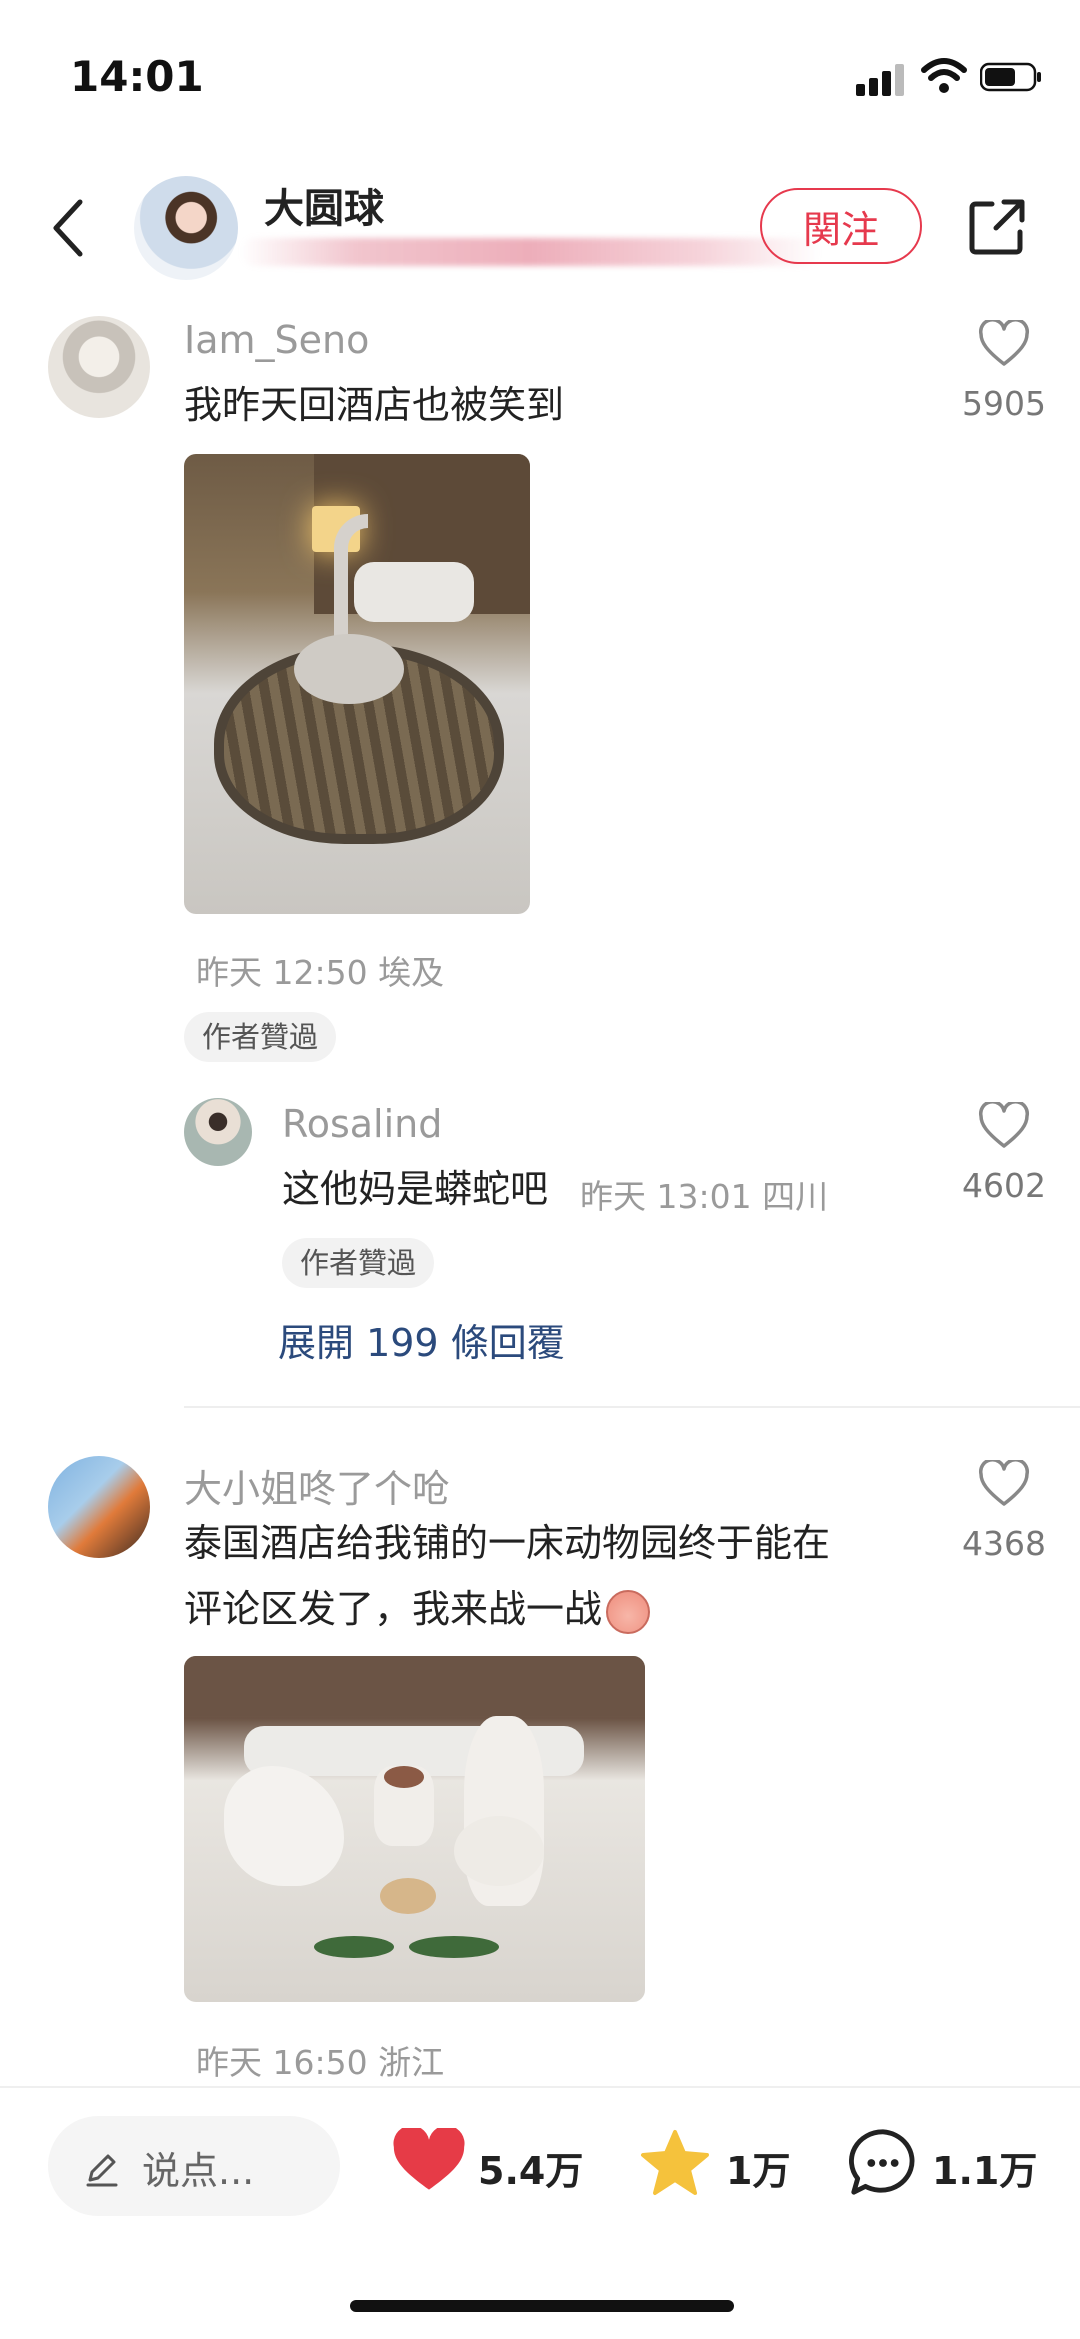 The width and height of the screenshot is (1080, 2339). Describe the element at coordinates (186, 228) in the screenshot. I see `author-avatar` at that location.